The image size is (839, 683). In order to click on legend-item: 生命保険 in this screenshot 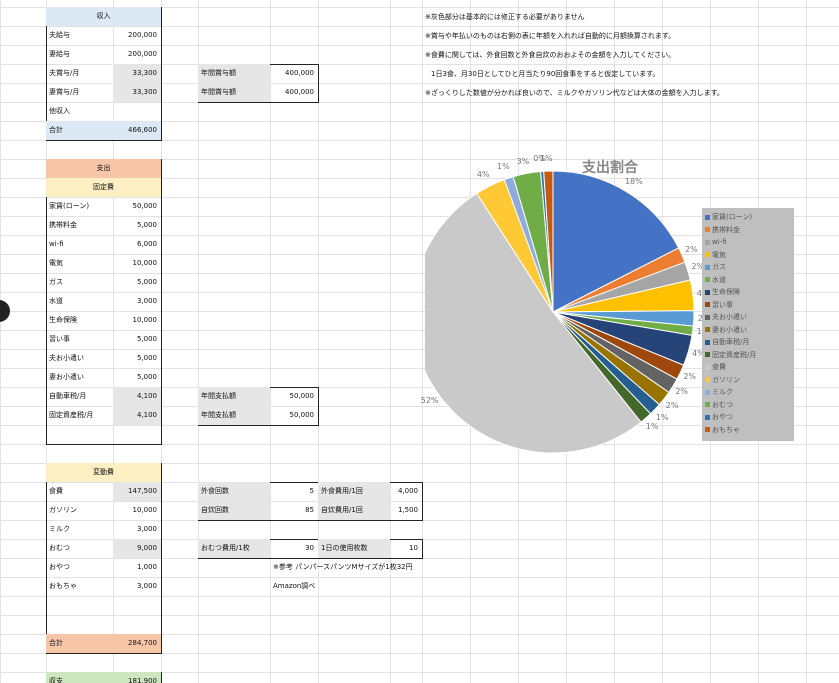, I will do `click(722, 292)`.